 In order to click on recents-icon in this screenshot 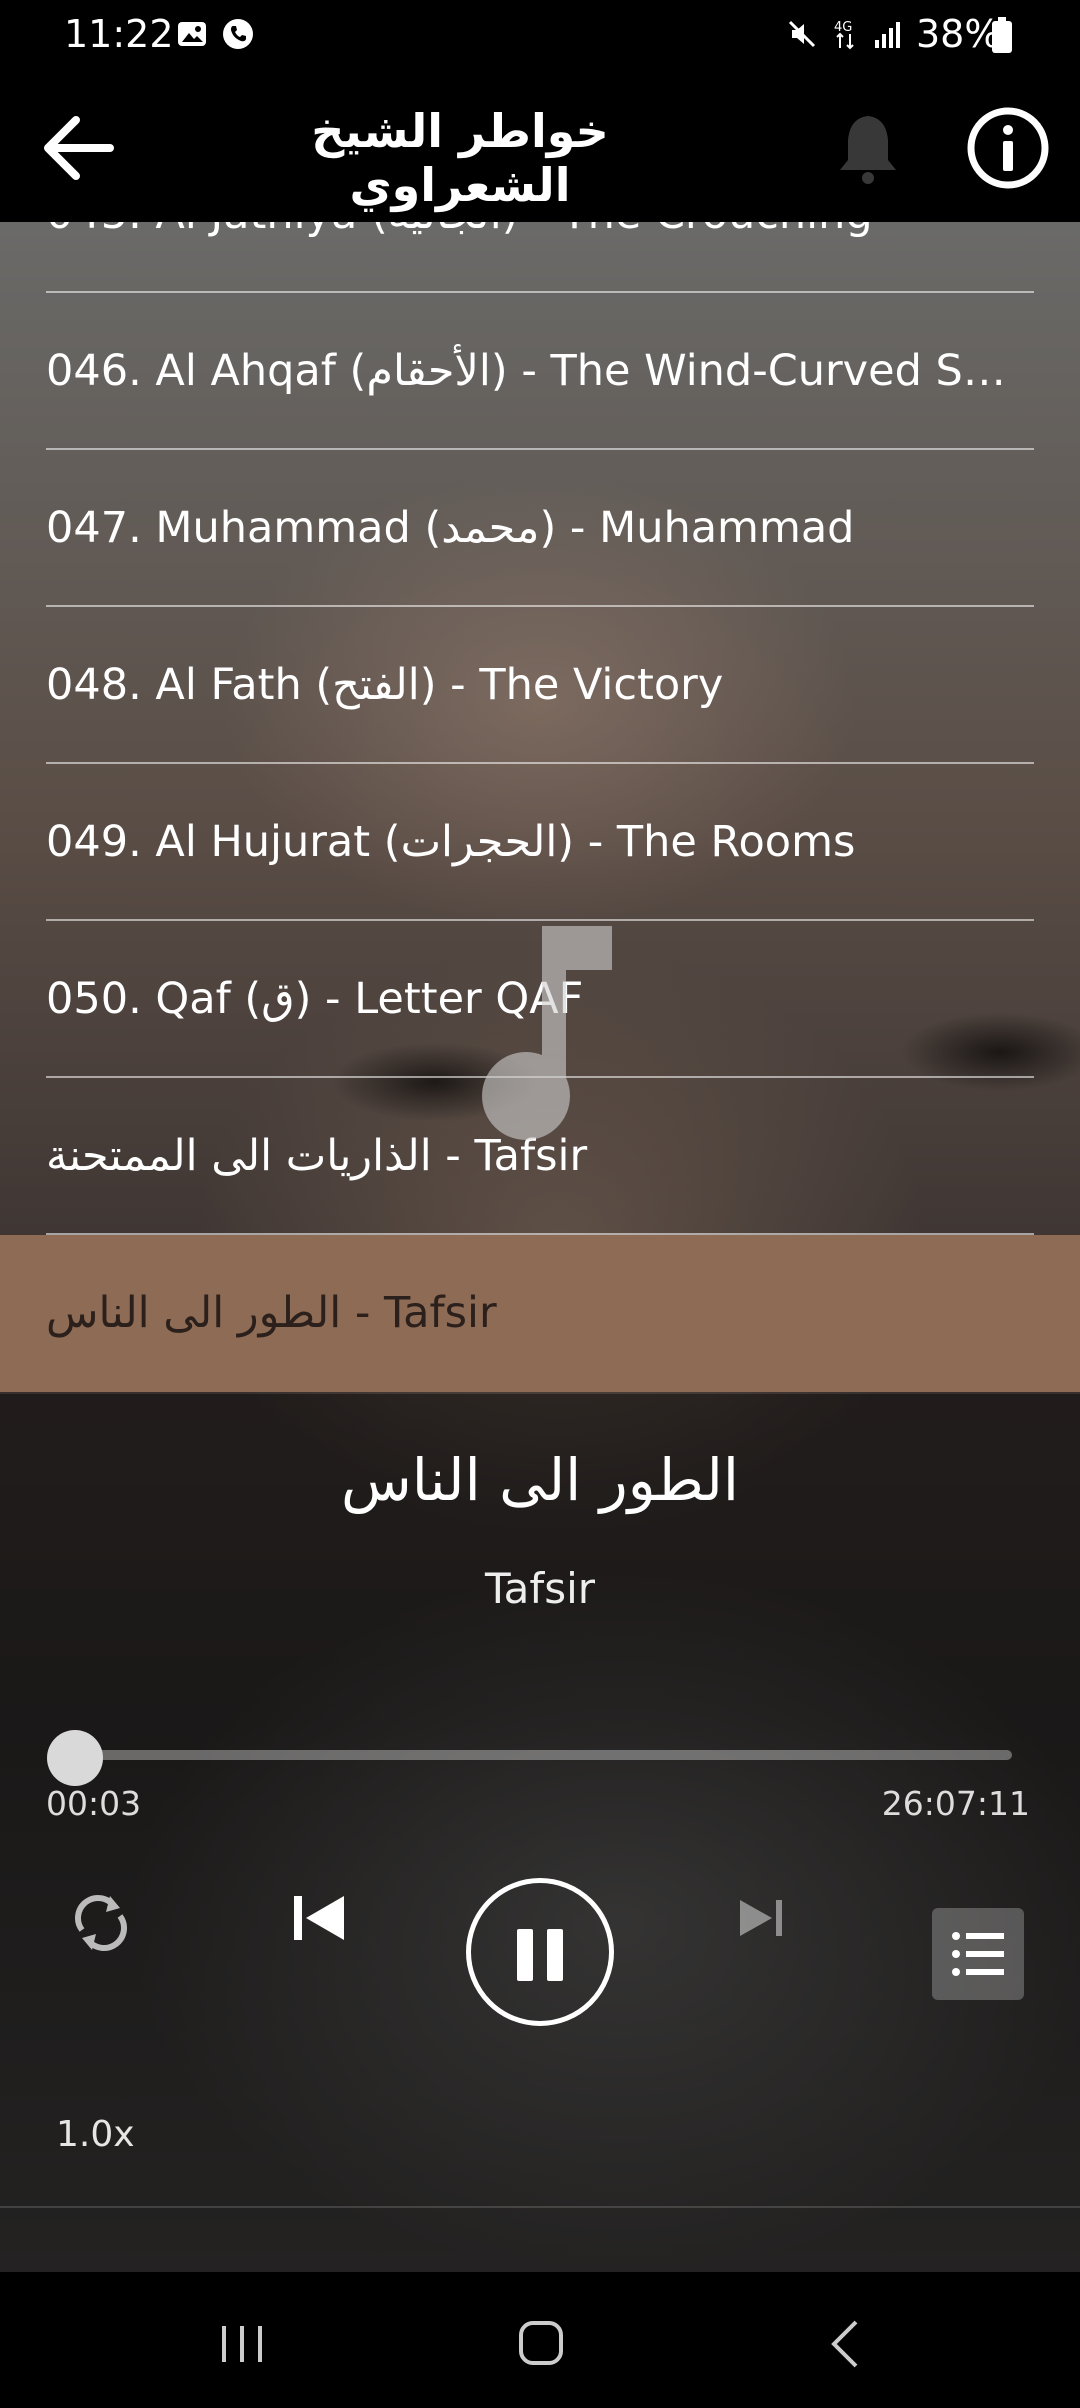, I will do `click(242, 2344)`.